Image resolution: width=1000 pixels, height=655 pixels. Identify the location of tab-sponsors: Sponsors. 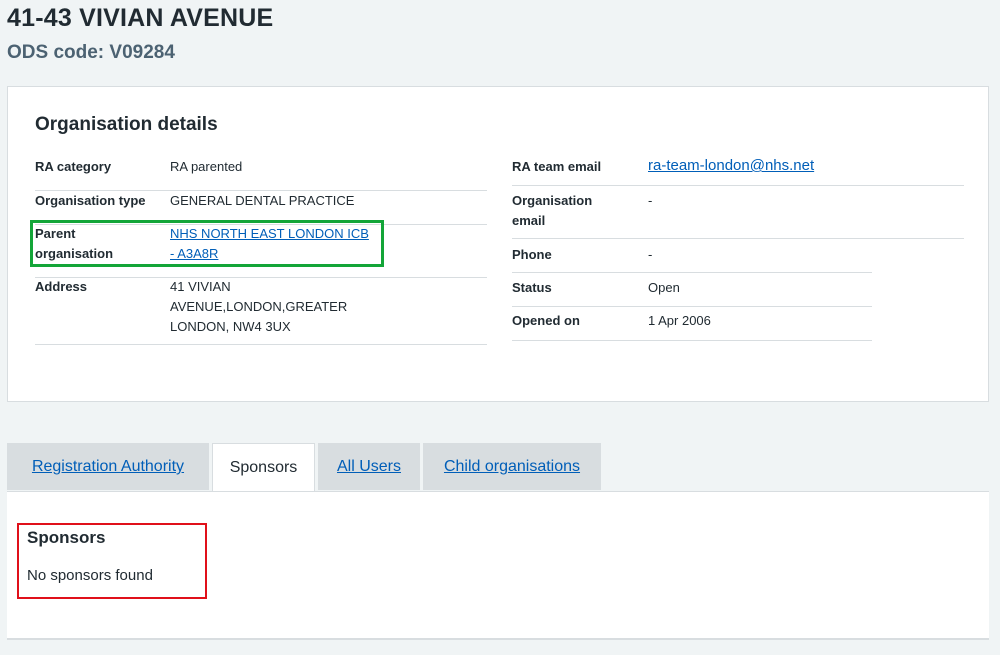
(263, 467).